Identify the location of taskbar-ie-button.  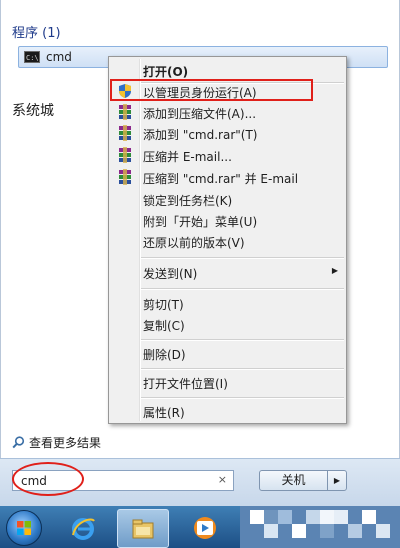
(83, 527).